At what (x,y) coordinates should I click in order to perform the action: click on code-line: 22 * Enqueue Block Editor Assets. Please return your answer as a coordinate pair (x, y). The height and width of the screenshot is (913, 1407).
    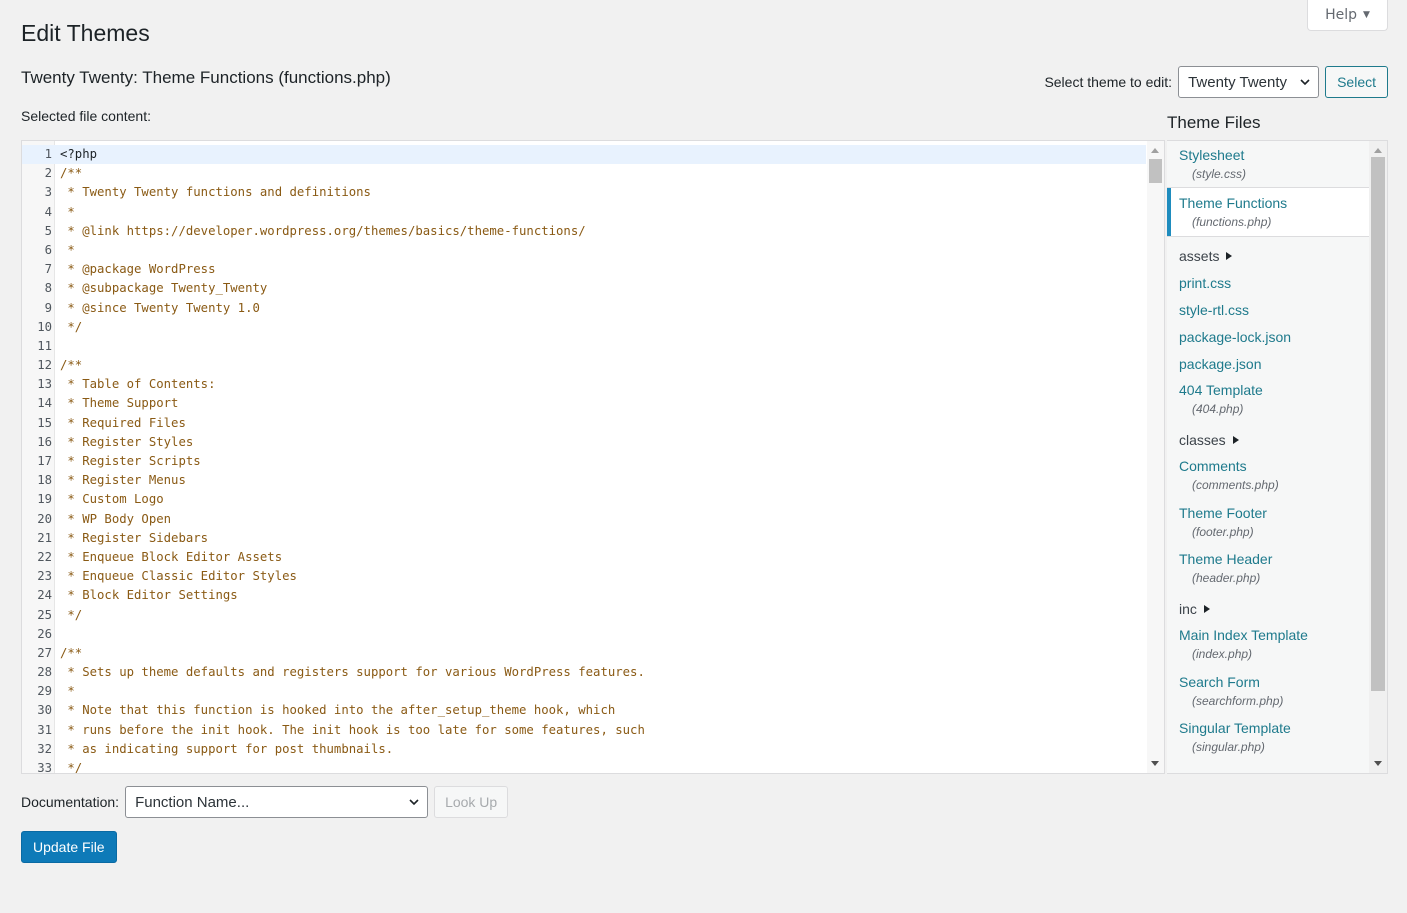
    Looking at the image, I should click on (584, 557).